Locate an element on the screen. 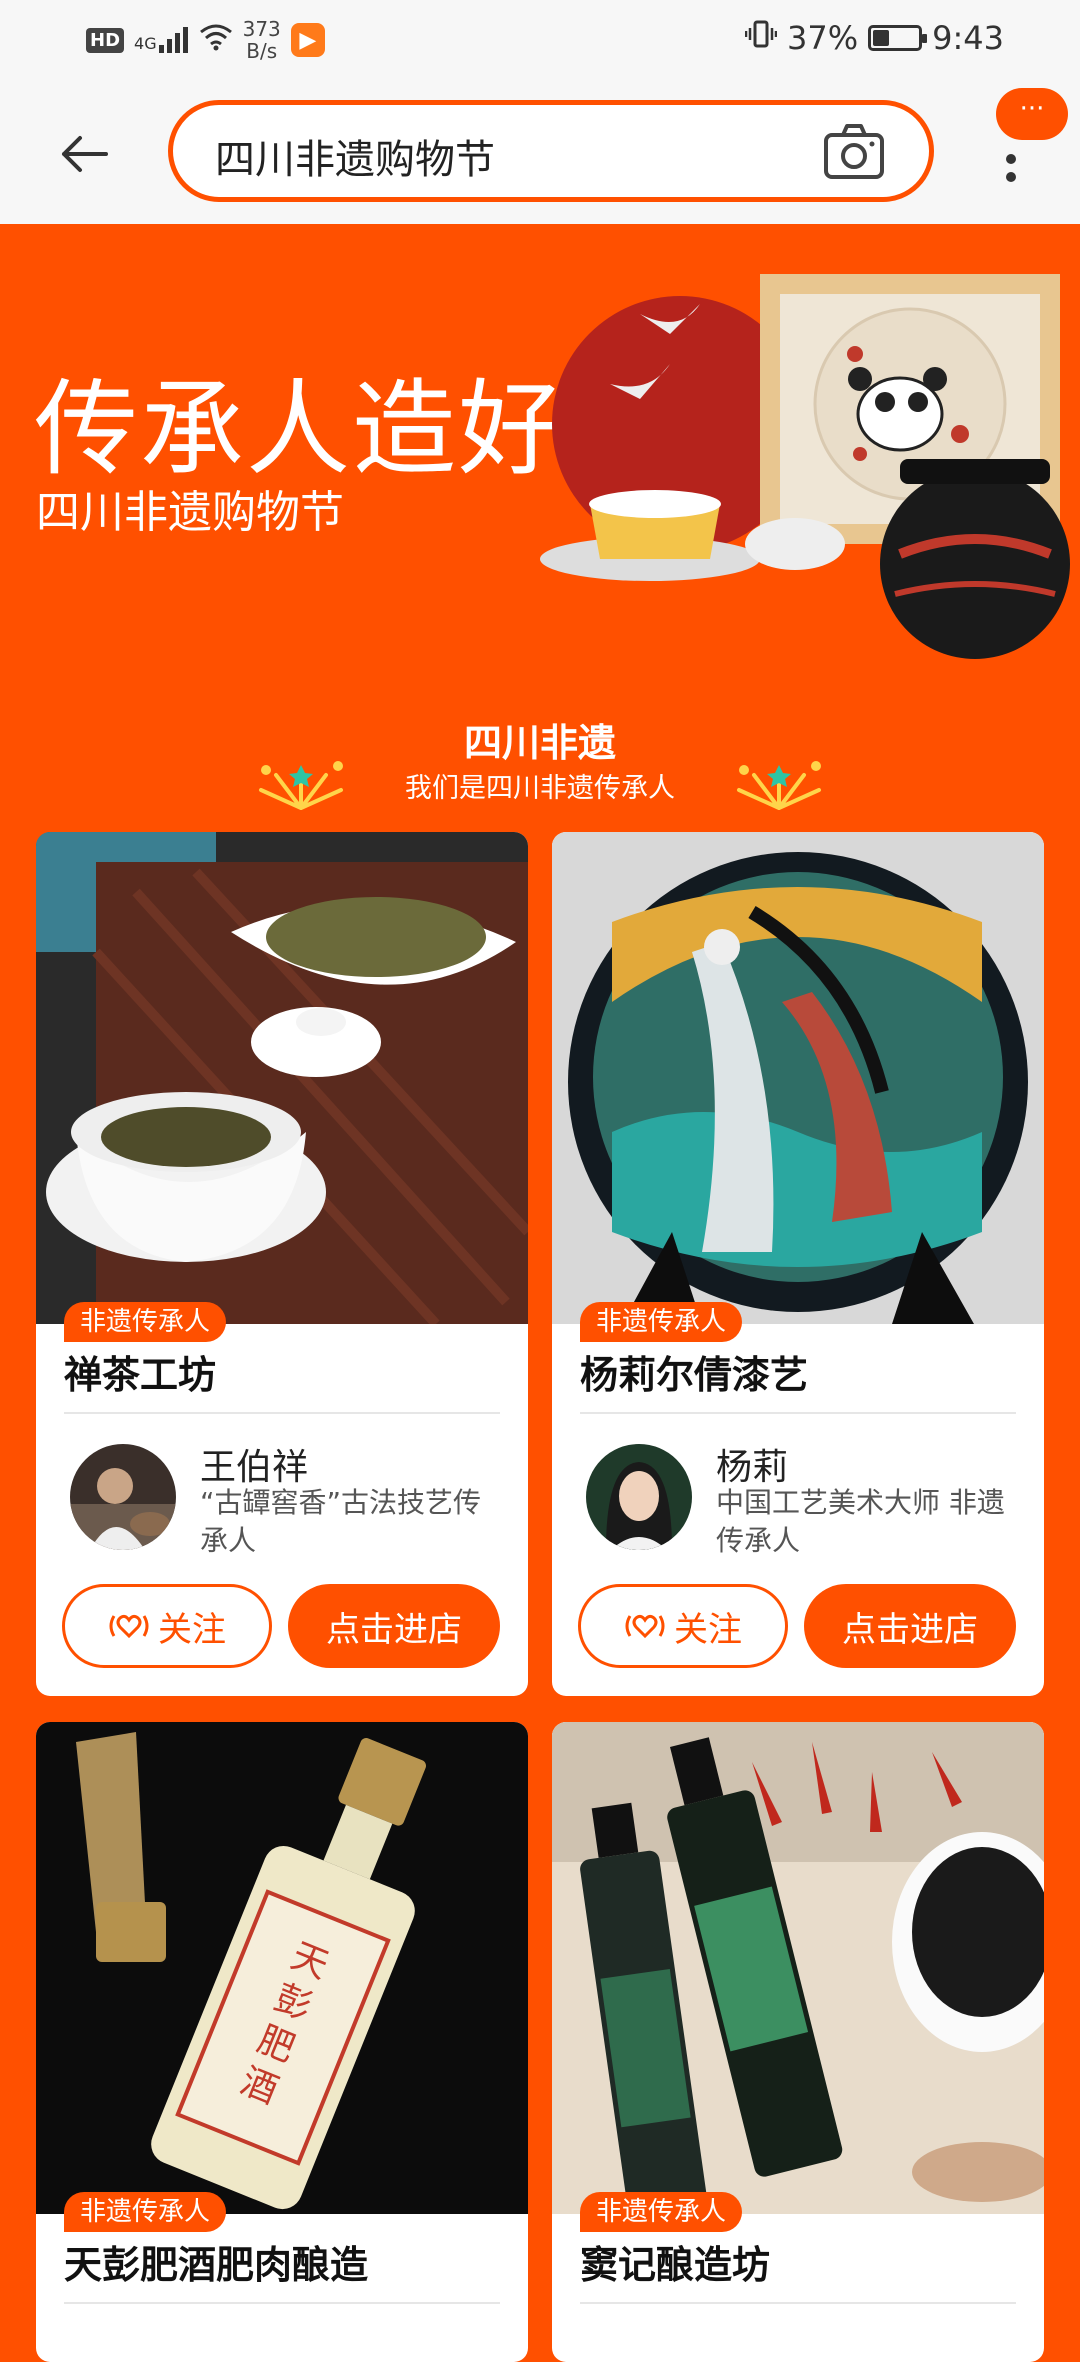  speed-unit: B/s is located at coordinates (262, 51).